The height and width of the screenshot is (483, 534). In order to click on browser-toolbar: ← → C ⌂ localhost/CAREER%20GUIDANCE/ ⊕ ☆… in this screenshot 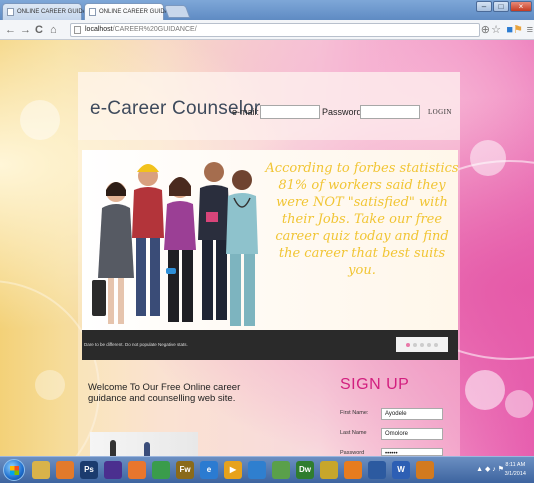, I will do `click(267, 30)`.